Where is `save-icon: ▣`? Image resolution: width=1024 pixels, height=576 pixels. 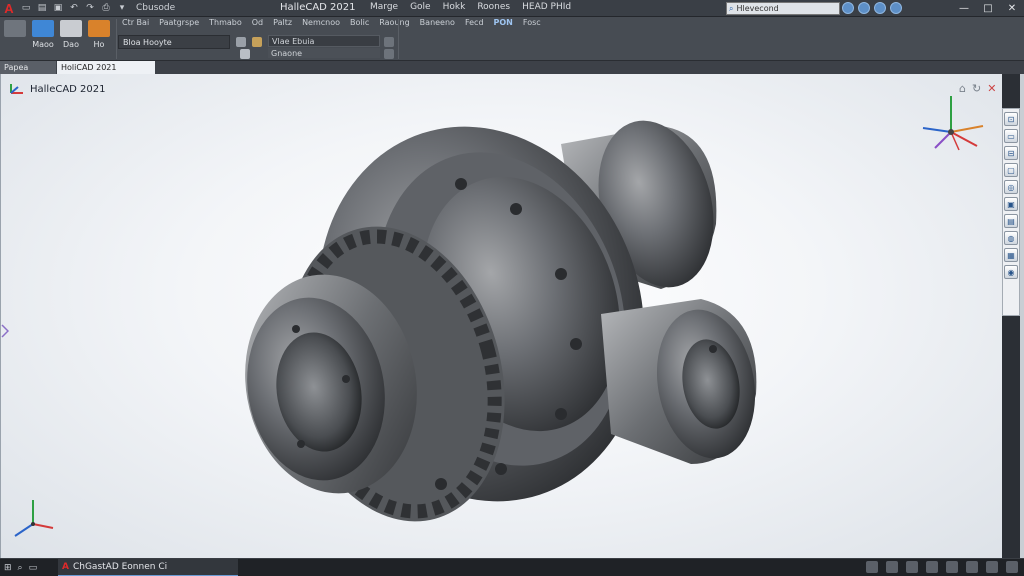 save-icon: ▣ is located at coordinates (58, 8).